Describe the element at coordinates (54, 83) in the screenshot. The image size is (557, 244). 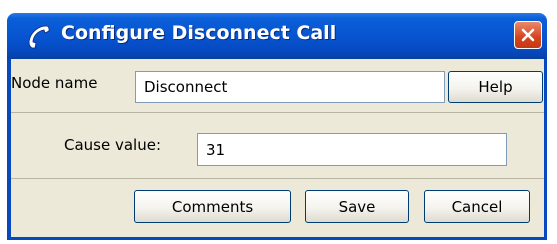
I see `node-name-label: Node name` at that location.